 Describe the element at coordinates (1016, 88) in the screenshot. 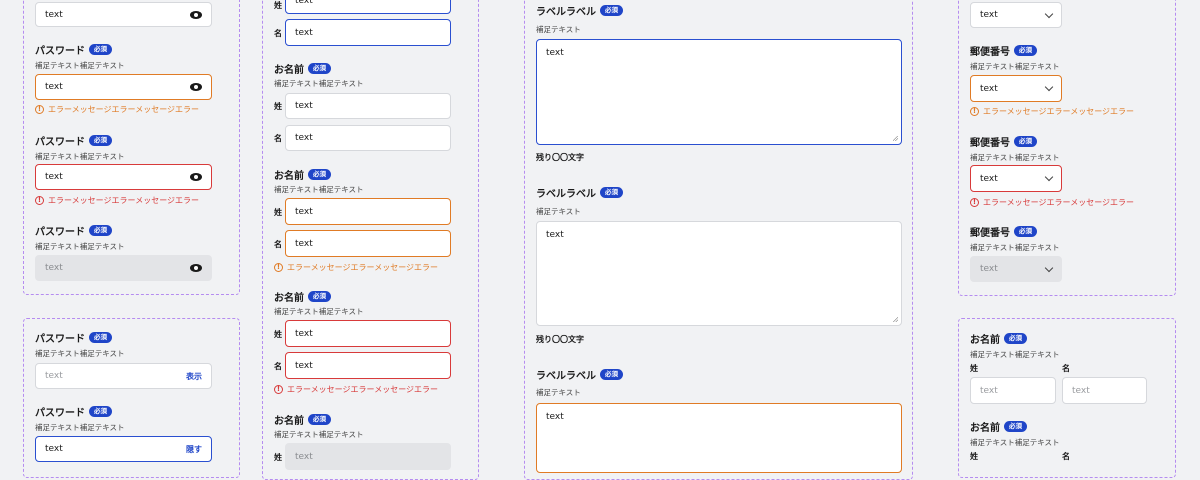

I see `postal-select-warning: text` at that location.